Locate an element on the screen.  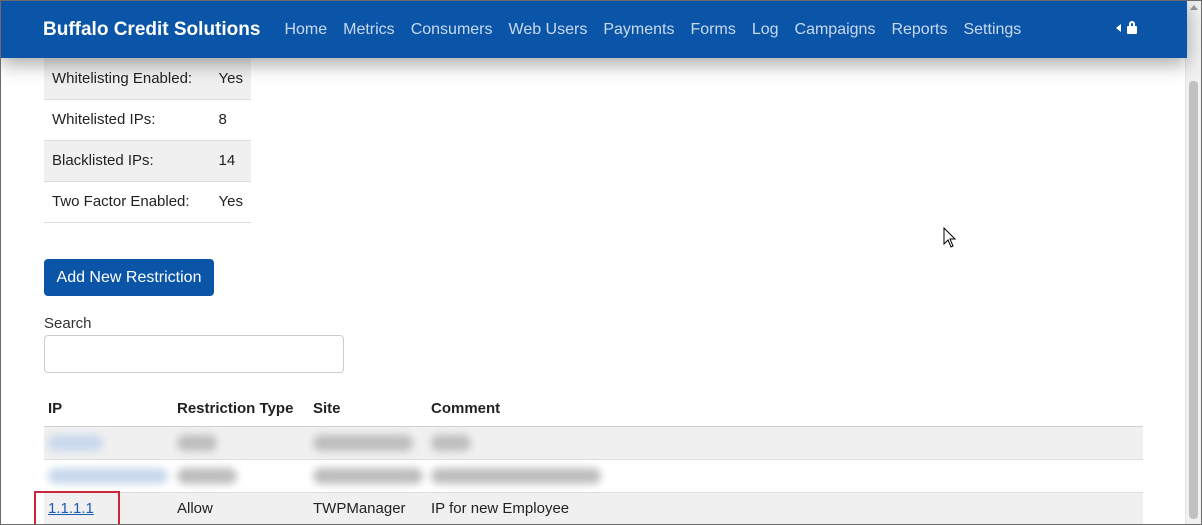
stat-label: Two Factor Enabled: is located at coordinates (127, 202).